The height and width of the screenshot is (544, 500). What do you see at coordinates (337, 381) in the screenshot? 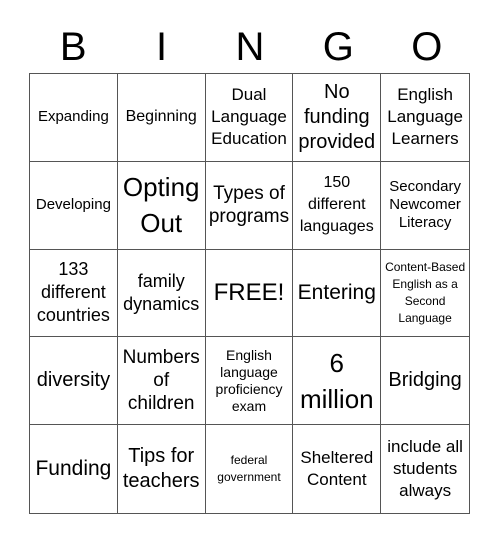
I see `bingo-cell: 6 million` at bounding box center [337, 381].